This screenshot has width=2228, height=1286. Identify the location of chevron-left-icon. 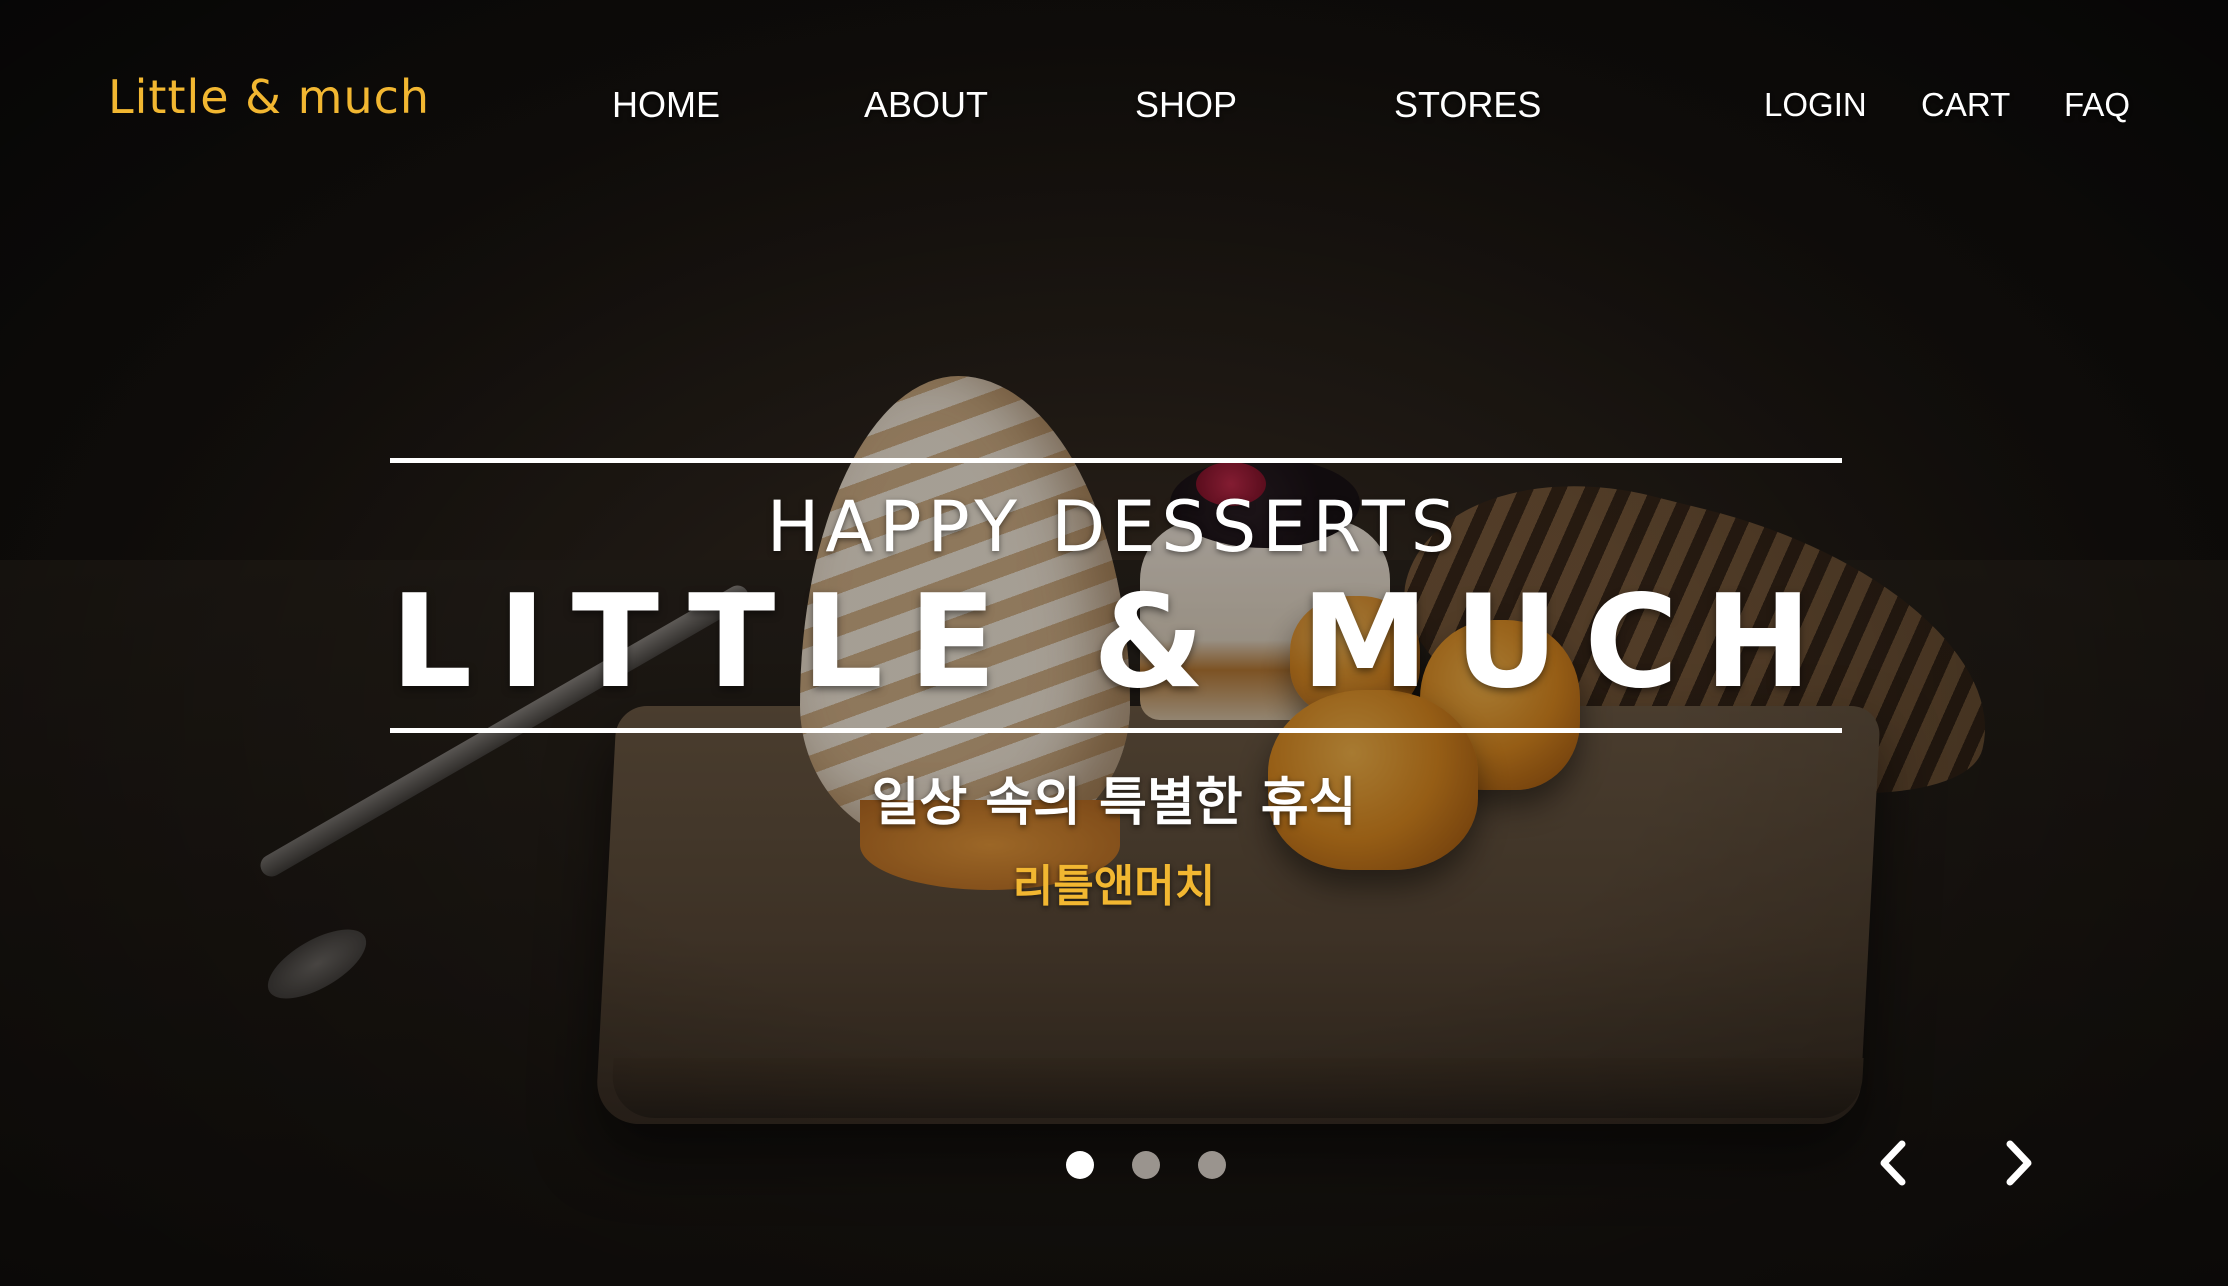
(1893, 1163).